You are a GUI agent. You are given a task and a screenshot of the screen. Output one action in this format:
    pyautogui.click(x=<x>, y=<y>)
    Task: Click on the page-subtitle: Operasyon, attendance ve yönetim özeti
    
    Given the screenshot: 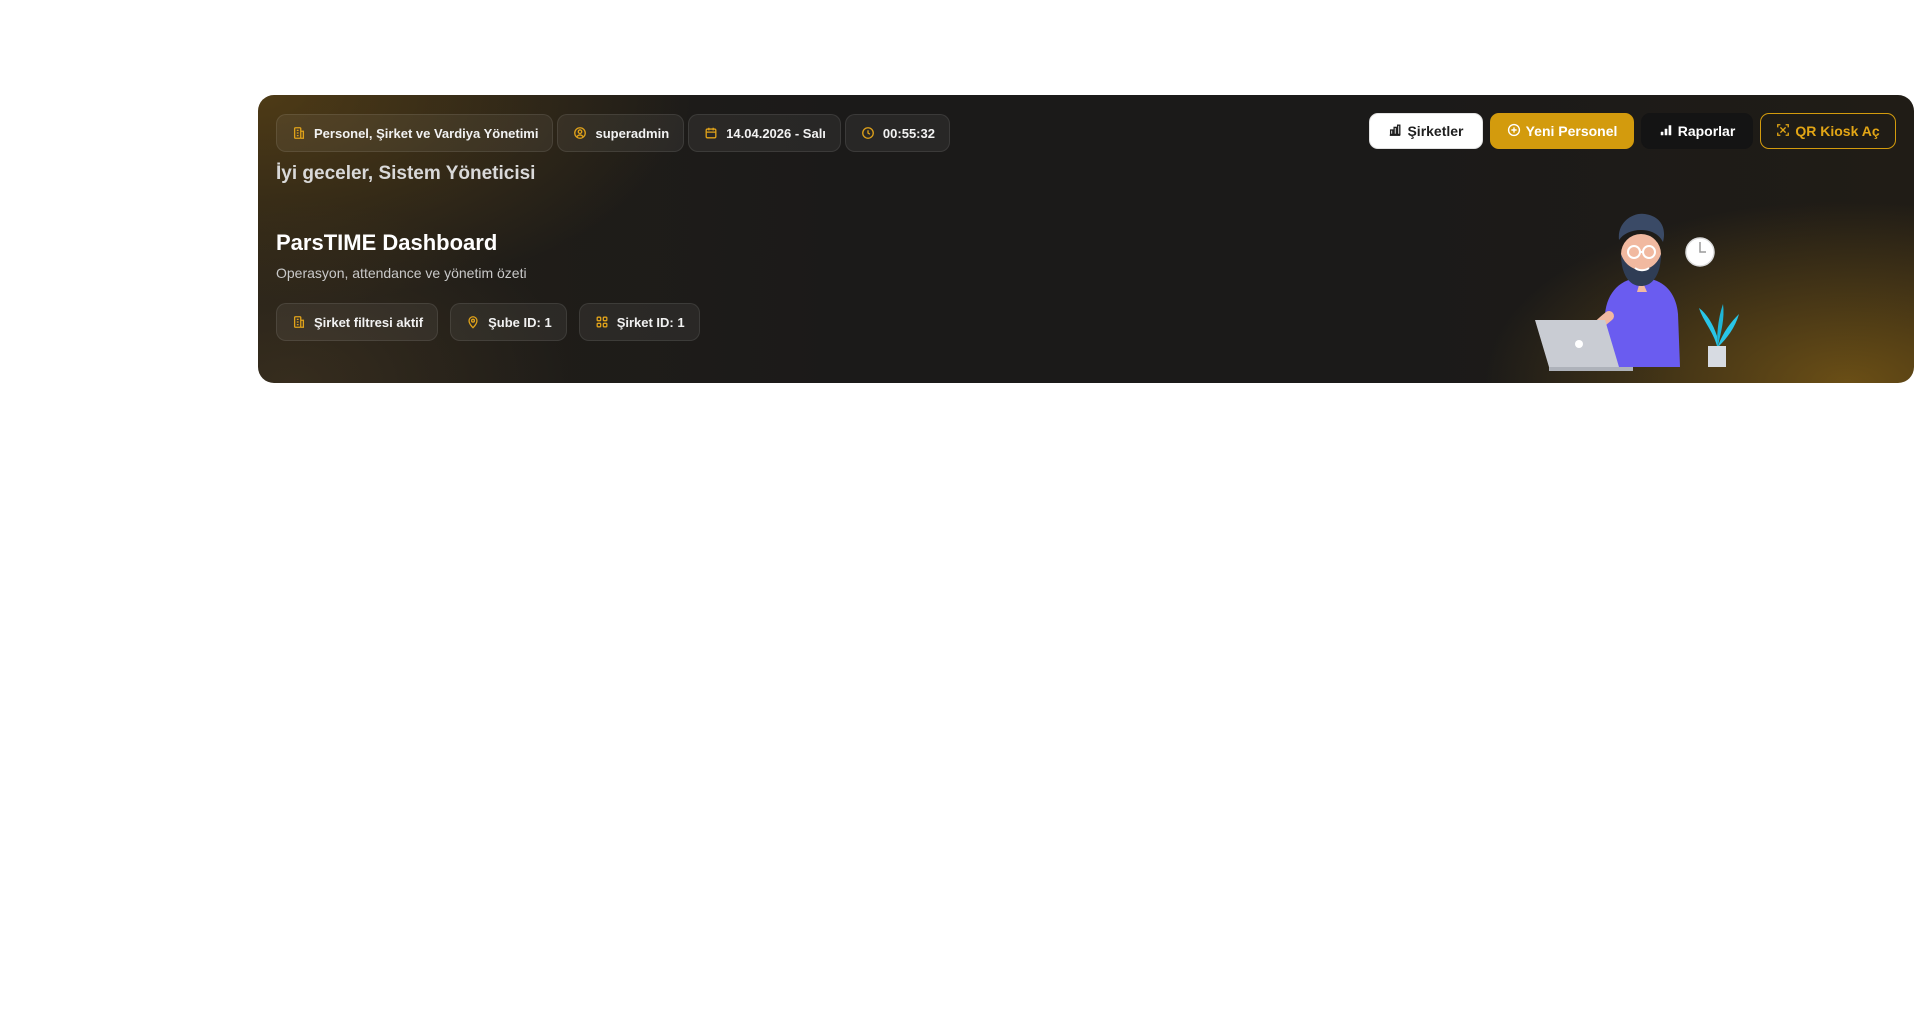 What is the action you would take?
    pyautogui.click(x=401, y=273)
    